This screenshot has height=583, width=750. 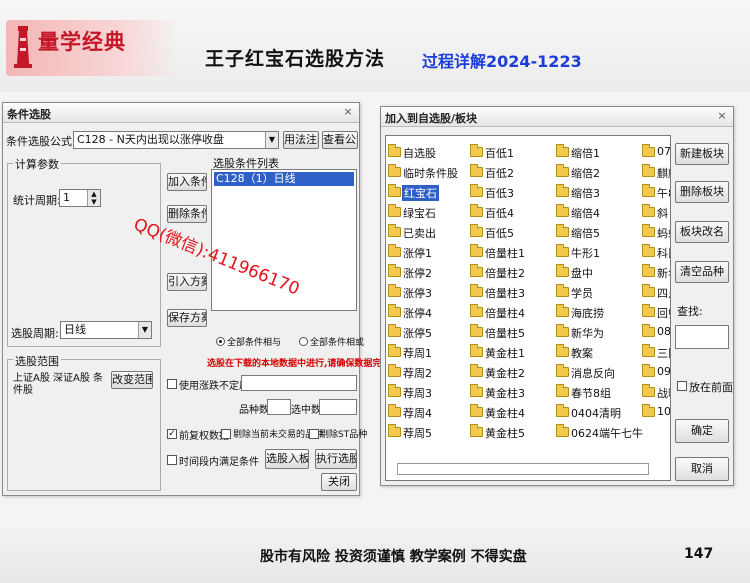 What do you see at coordinates (656, 152) in the screenshot?
I see `block-item: 072` at bounding box center [656, 152].